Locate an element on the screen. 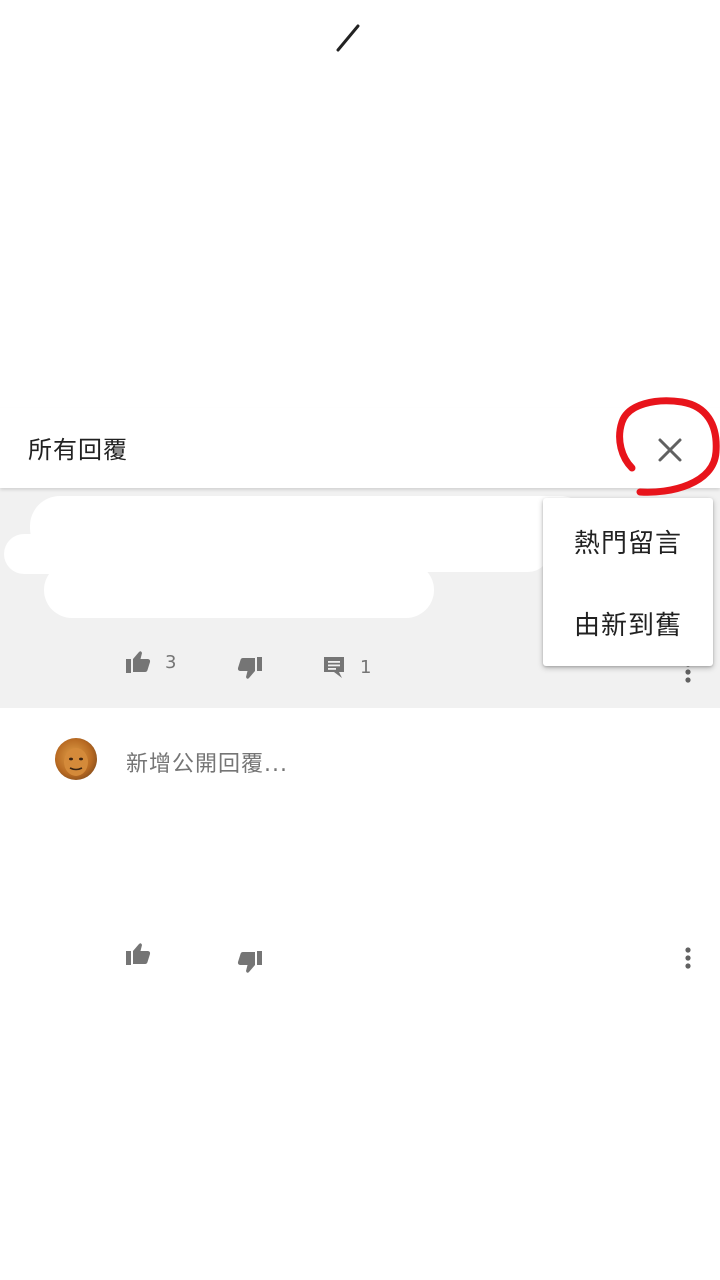 This screenshot has height=1280, width=720. reply-button: 1 is located at coordinates (346, 667).